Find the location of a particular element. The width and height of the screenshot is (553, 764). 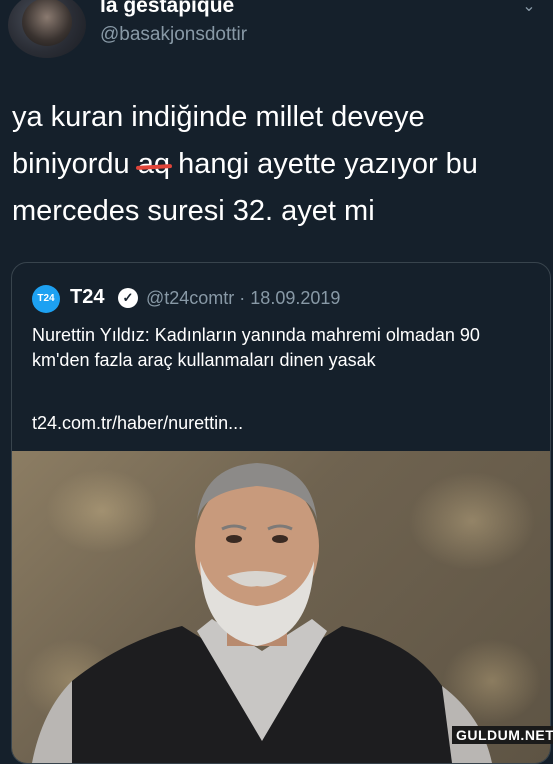

avatar-photo is located at coordinates (47, 23).